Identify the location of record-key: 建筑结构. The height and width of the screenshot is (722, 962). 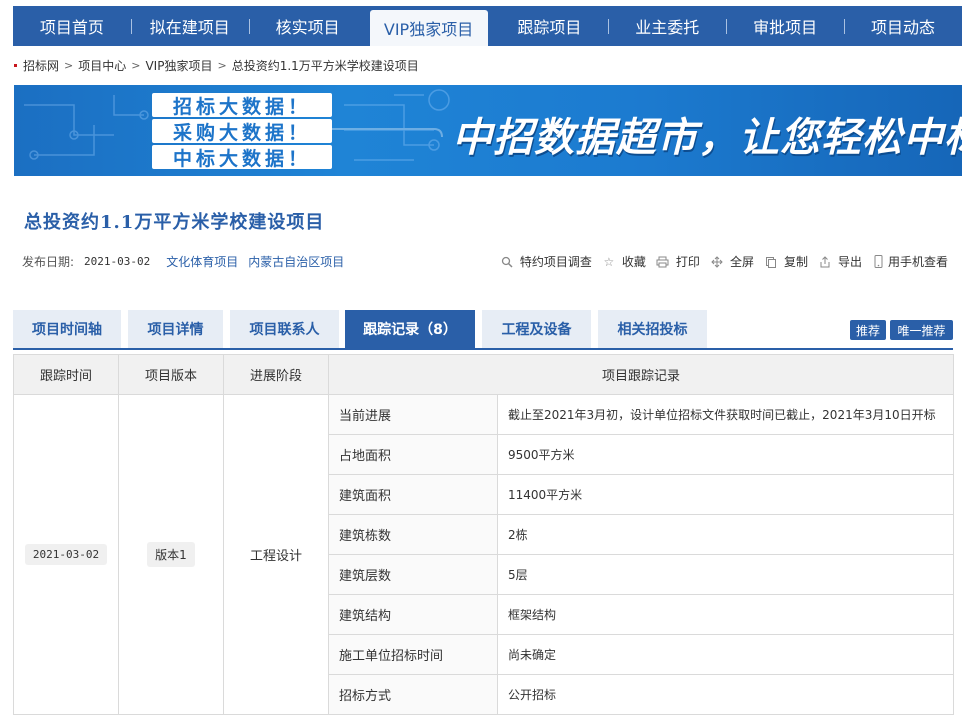
(413, 614).